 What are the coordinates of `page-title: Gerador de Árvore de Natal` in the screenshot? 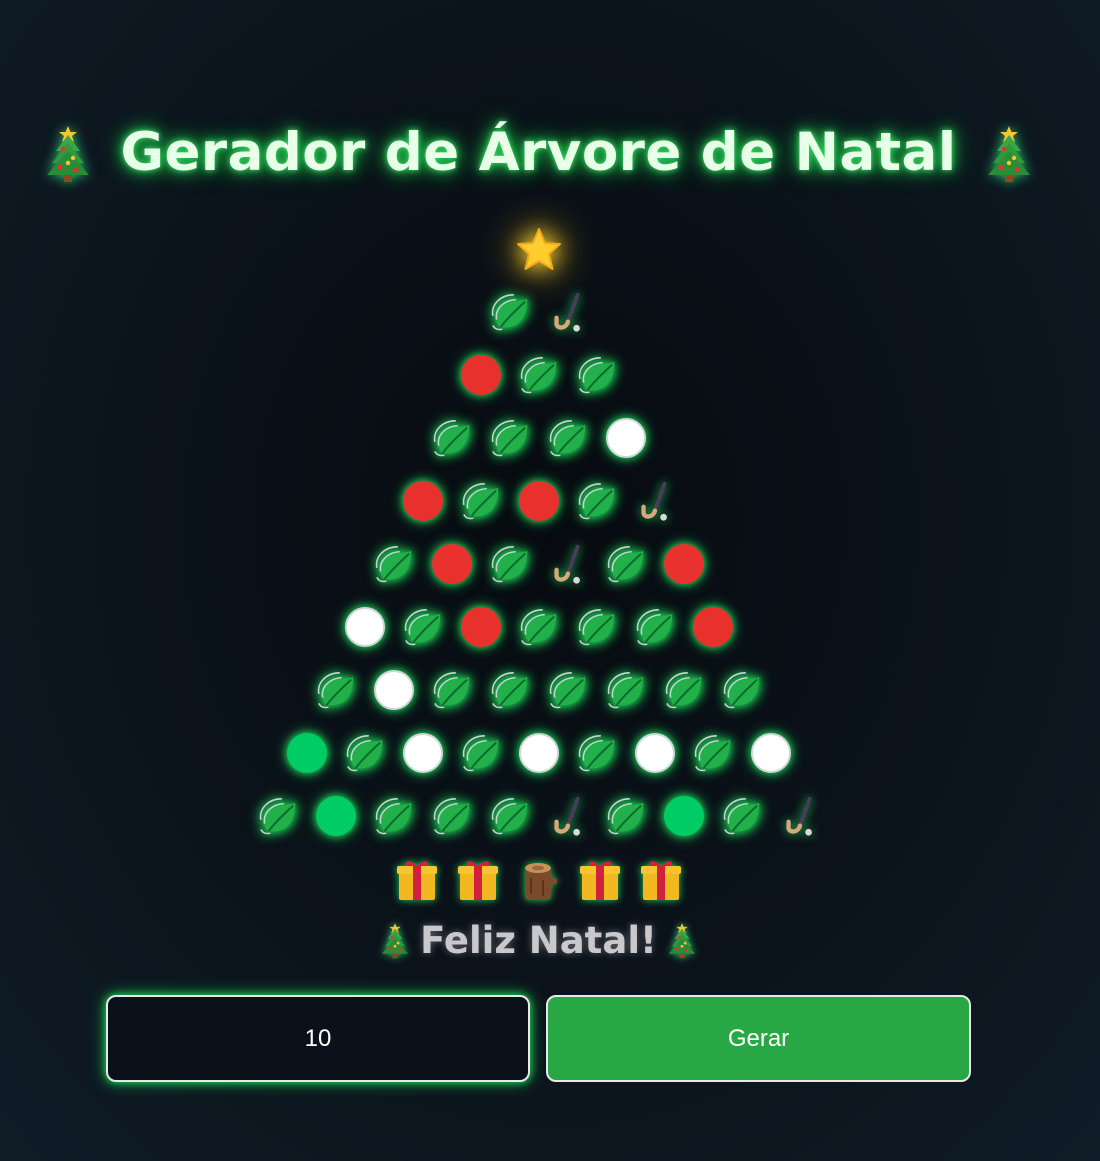 It's located at (538, 152).